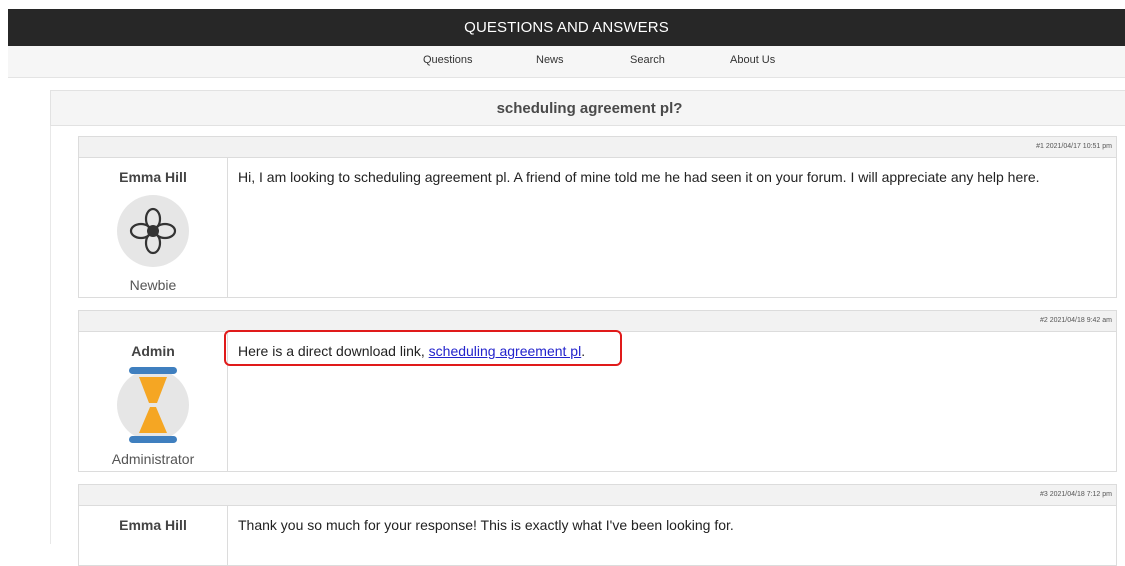 The height and width of the screenshot is (566, 1125). Describe the element at coordinates (566, 62) in the screenshot. I see `nav-bar: Questions News Search About Us` at that location.